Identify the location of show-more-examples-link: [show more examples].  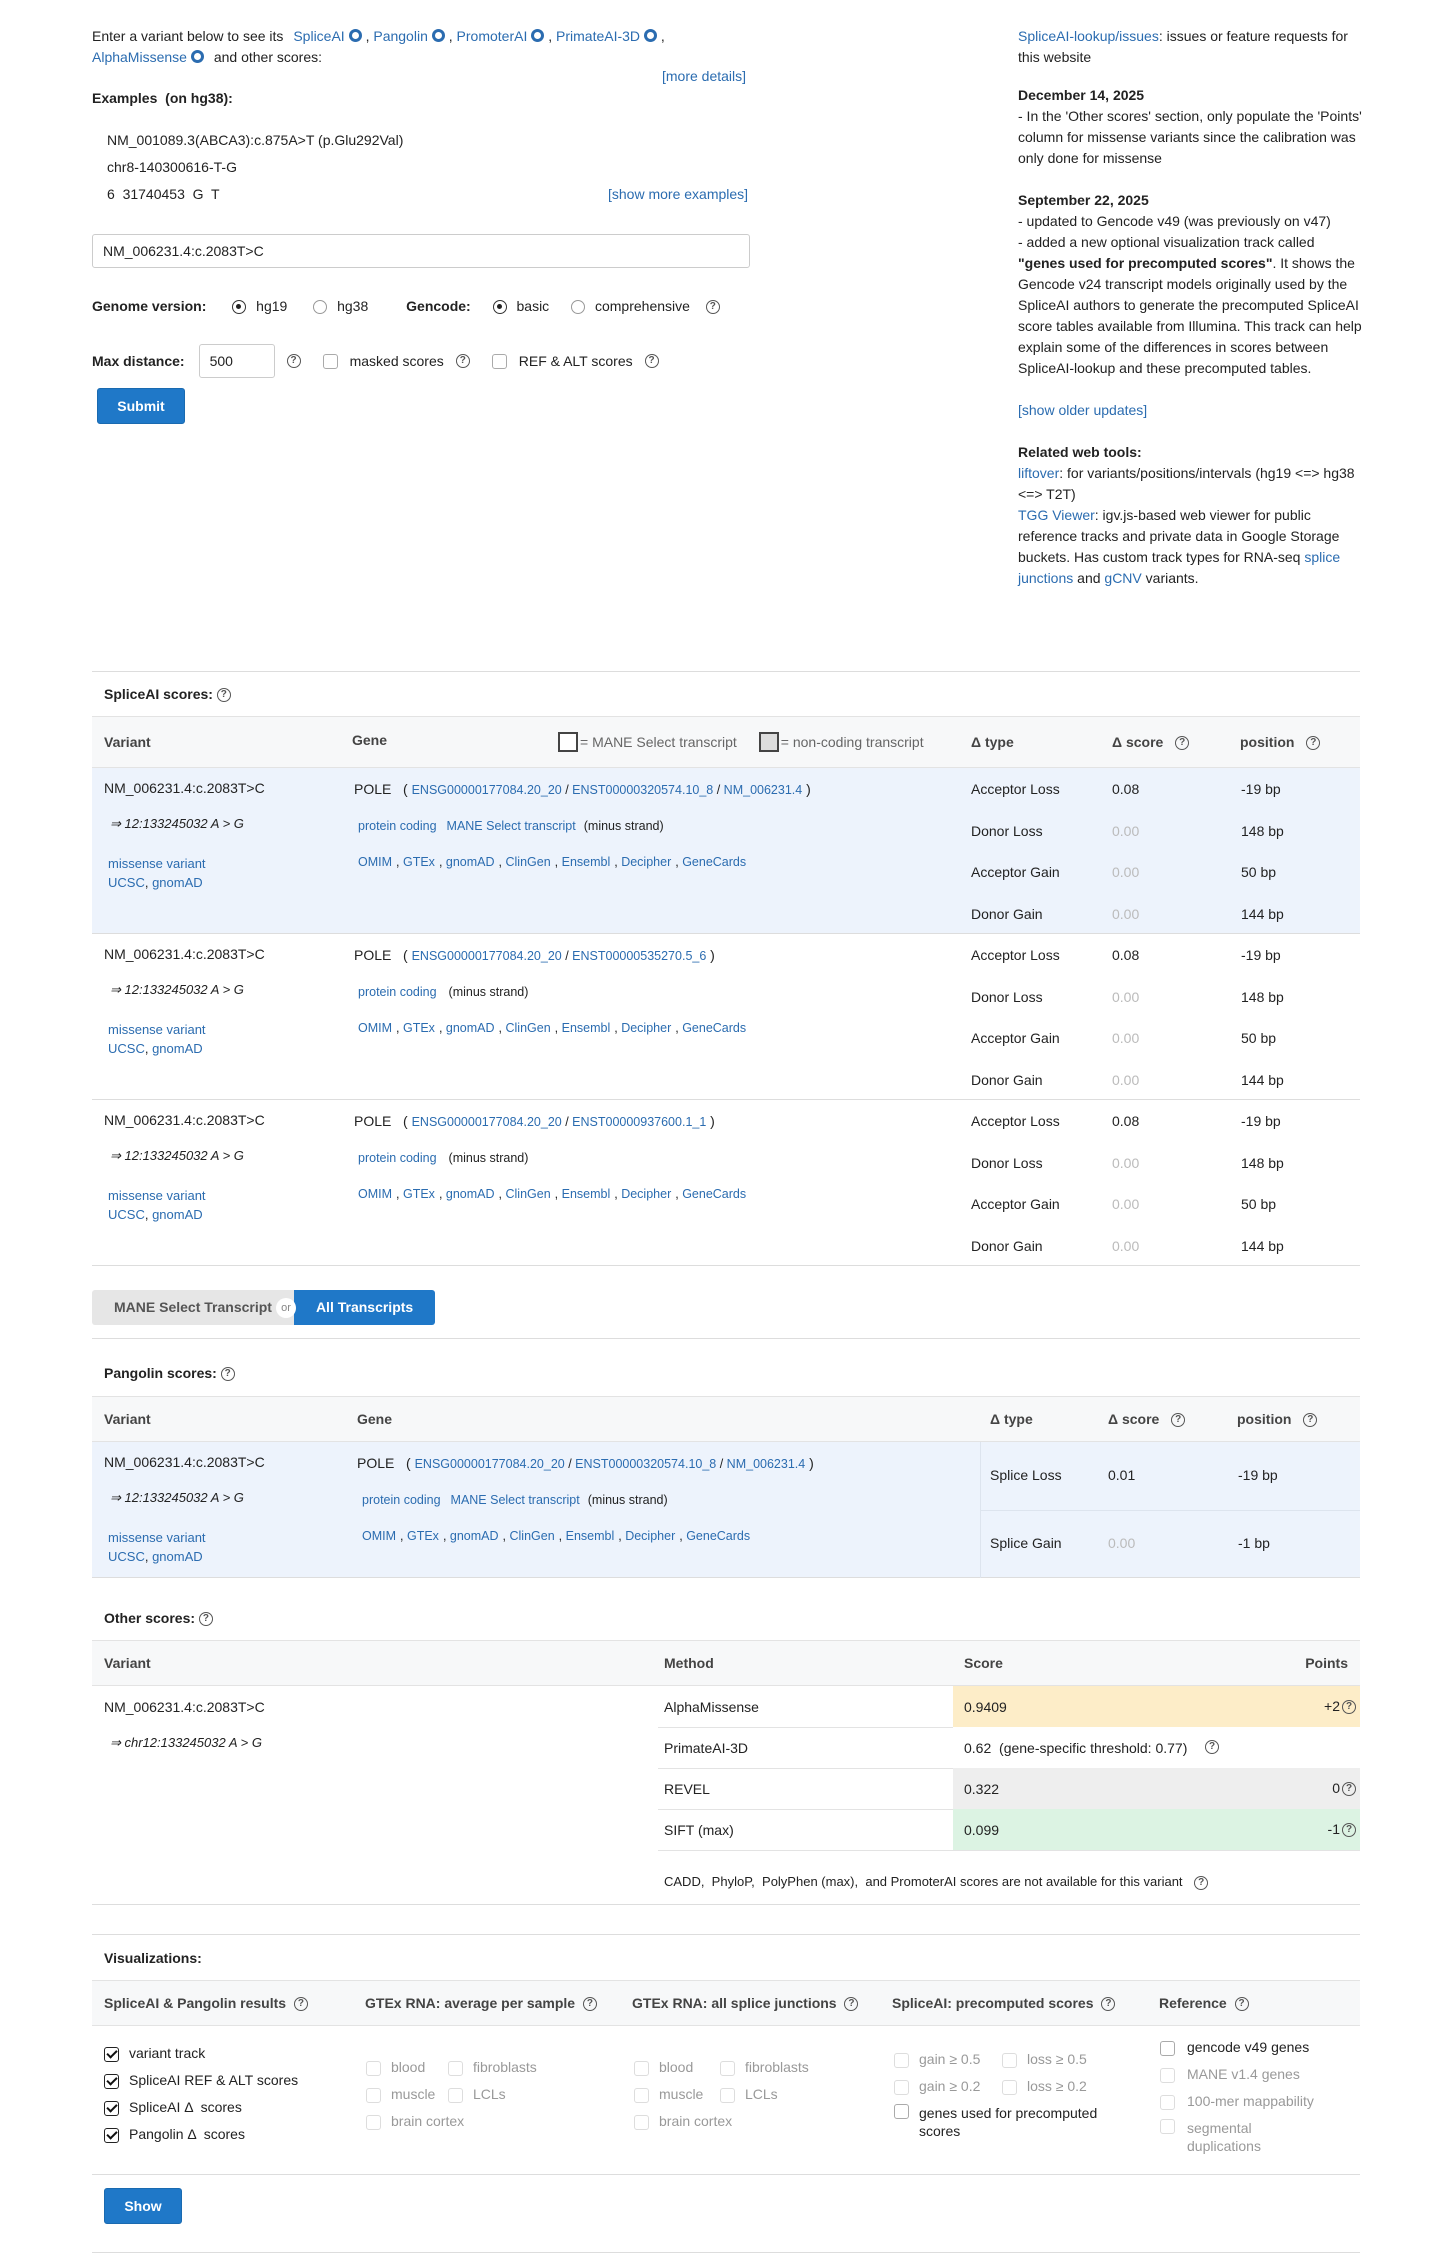
(678, 194).